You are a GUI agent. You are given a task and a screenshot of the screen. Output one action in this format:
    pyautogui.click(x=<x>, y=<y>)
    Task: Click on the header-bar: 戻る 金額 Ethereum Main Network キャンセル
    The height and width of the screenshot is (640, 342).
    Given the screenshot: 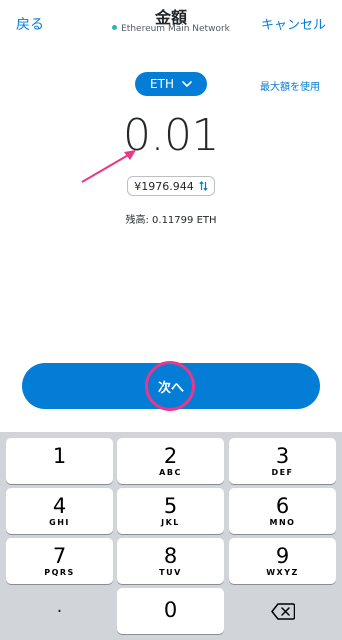 What is the action you would take?
    pyautogui.click(x=171, y=23)
    